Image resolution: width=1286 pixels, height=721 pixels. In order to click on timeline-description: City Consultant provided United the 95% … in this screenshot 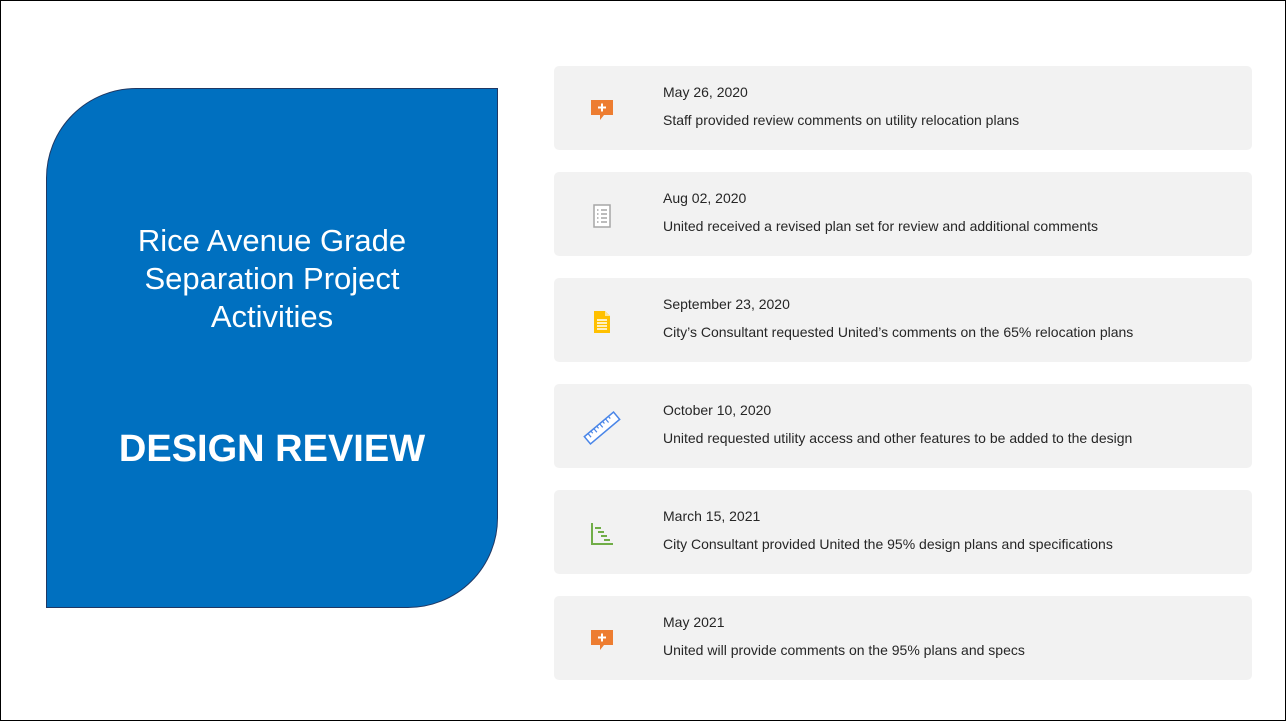, I will do `click(888, 544)`.